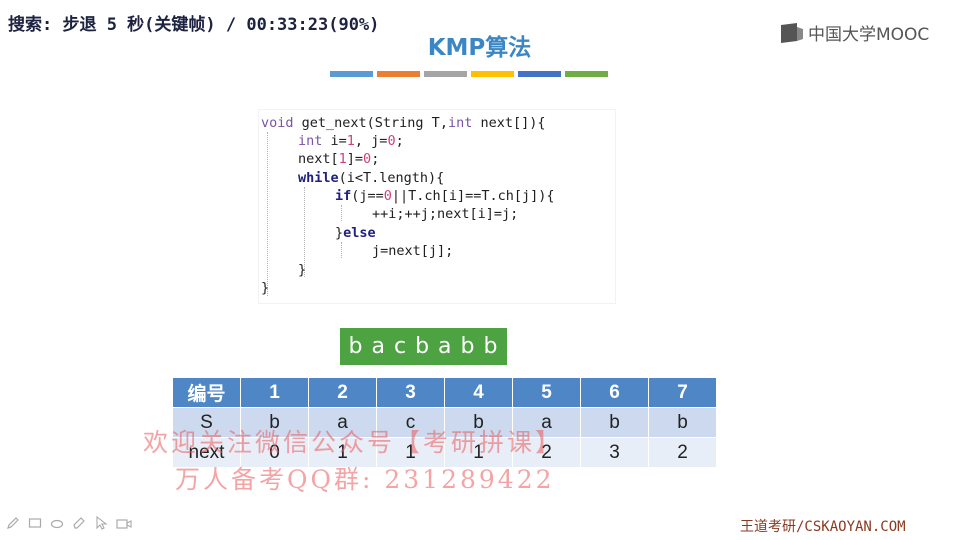  I want to click on code-line-4: while(i<T.length){, so click(371, 178).